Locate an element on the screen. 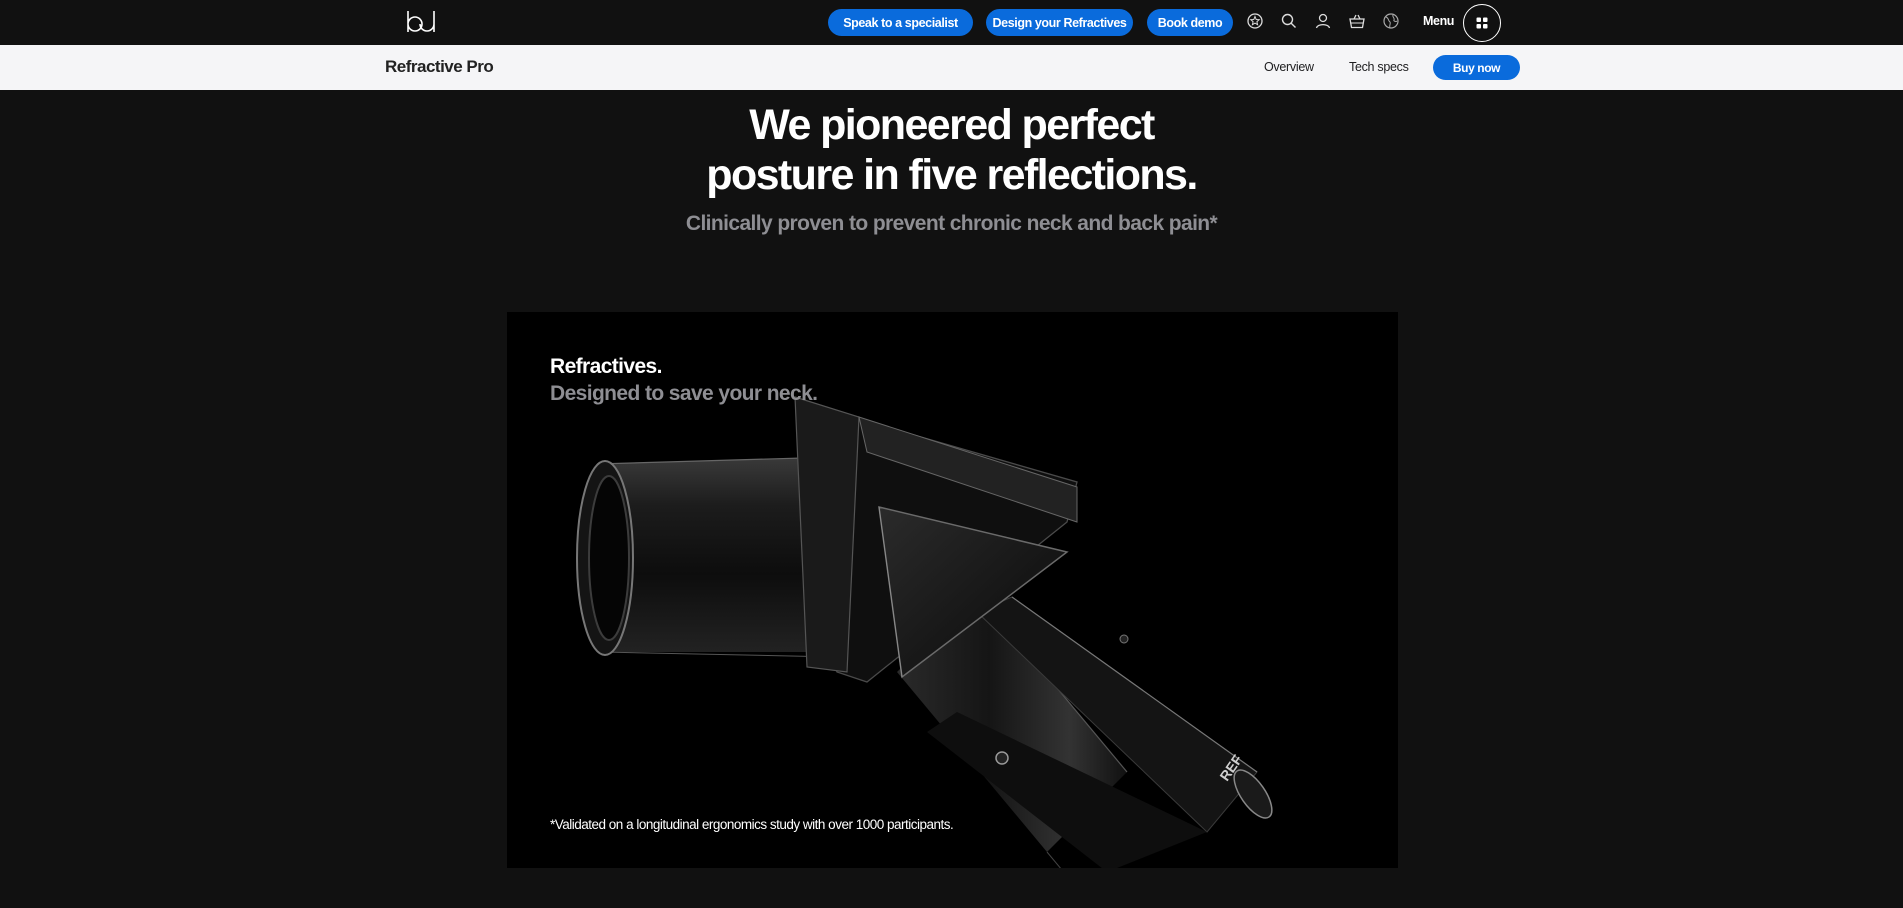 Image resolution: width=1903 pixels, height=908 pixels. menu-label: Menu is located at coordinates (1438, 21).